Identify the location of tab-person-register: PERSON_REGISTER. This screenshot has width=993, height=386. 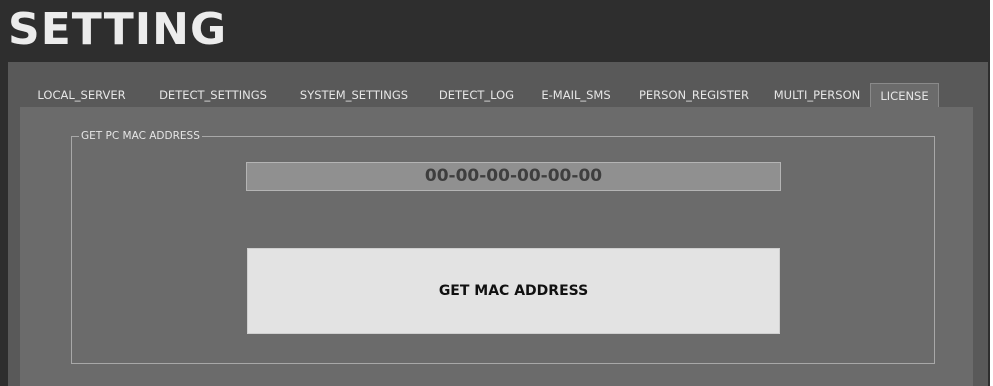
(694, 95).